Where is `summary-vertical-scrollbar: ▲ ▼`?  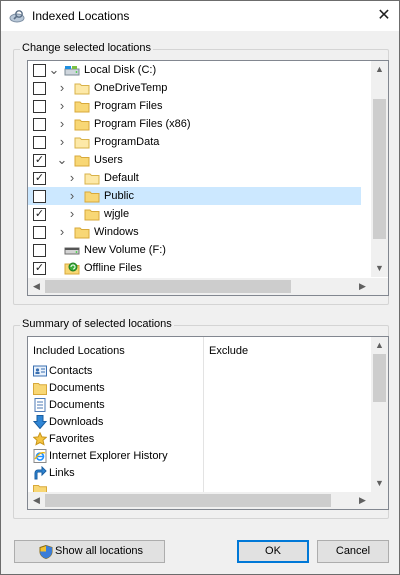 summary-vertical-scrollbar: ▲ ▼ is located at coordinates (379, 414).